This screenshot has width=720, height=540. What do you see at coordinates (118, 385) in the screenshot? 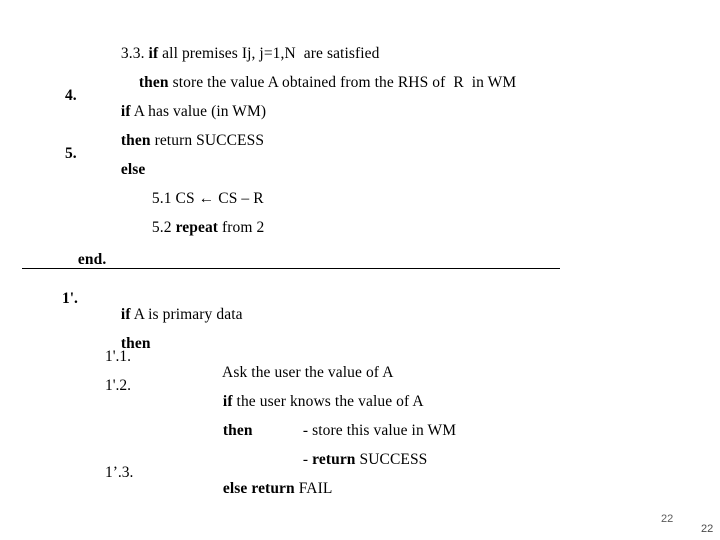
I see `step-label-1-prime-2: 1'.2.` at bounding box center [118, 385].